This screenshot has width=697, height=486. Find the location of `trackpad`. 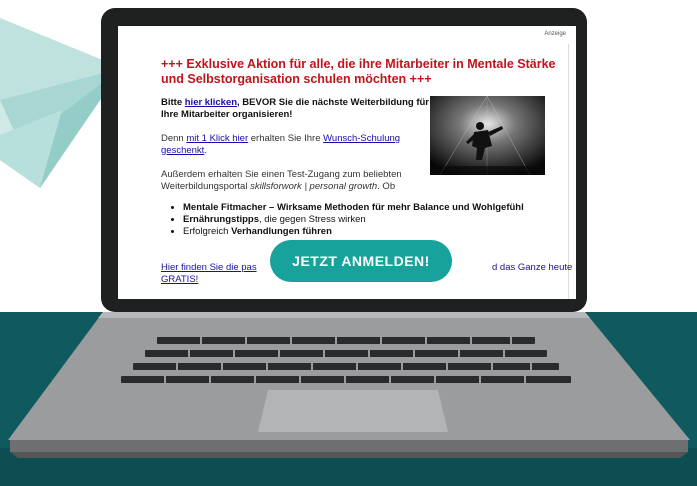

trackpad is located at coordinates (353, 411).